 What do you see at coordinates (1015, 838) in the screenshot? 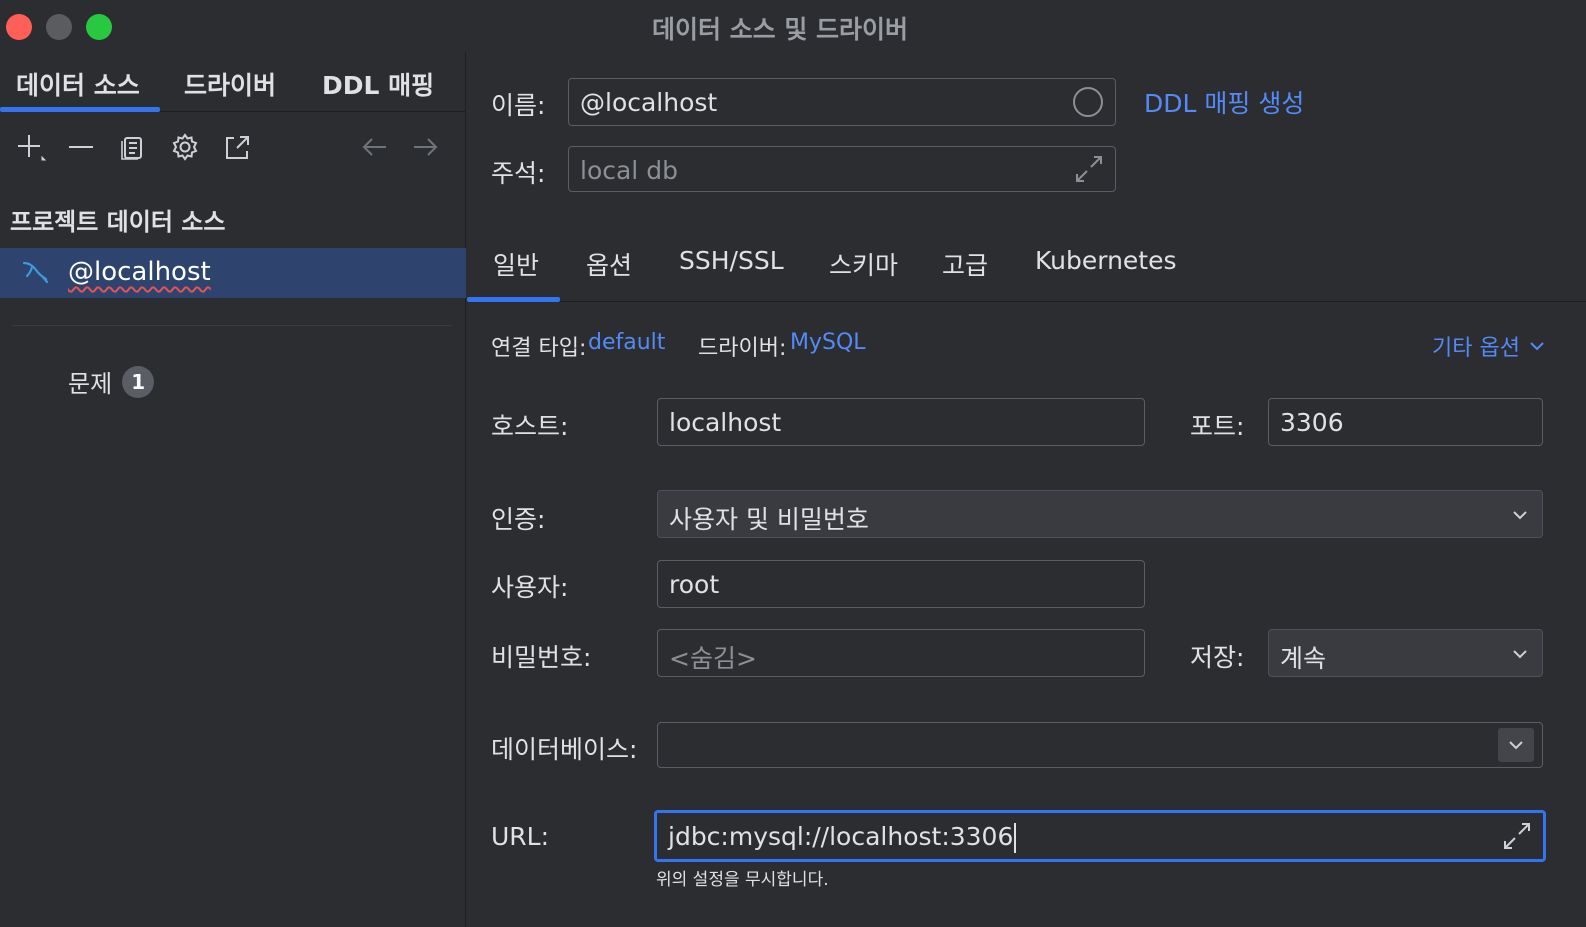
I see `text-caret` at bounding box center [1015, 838].